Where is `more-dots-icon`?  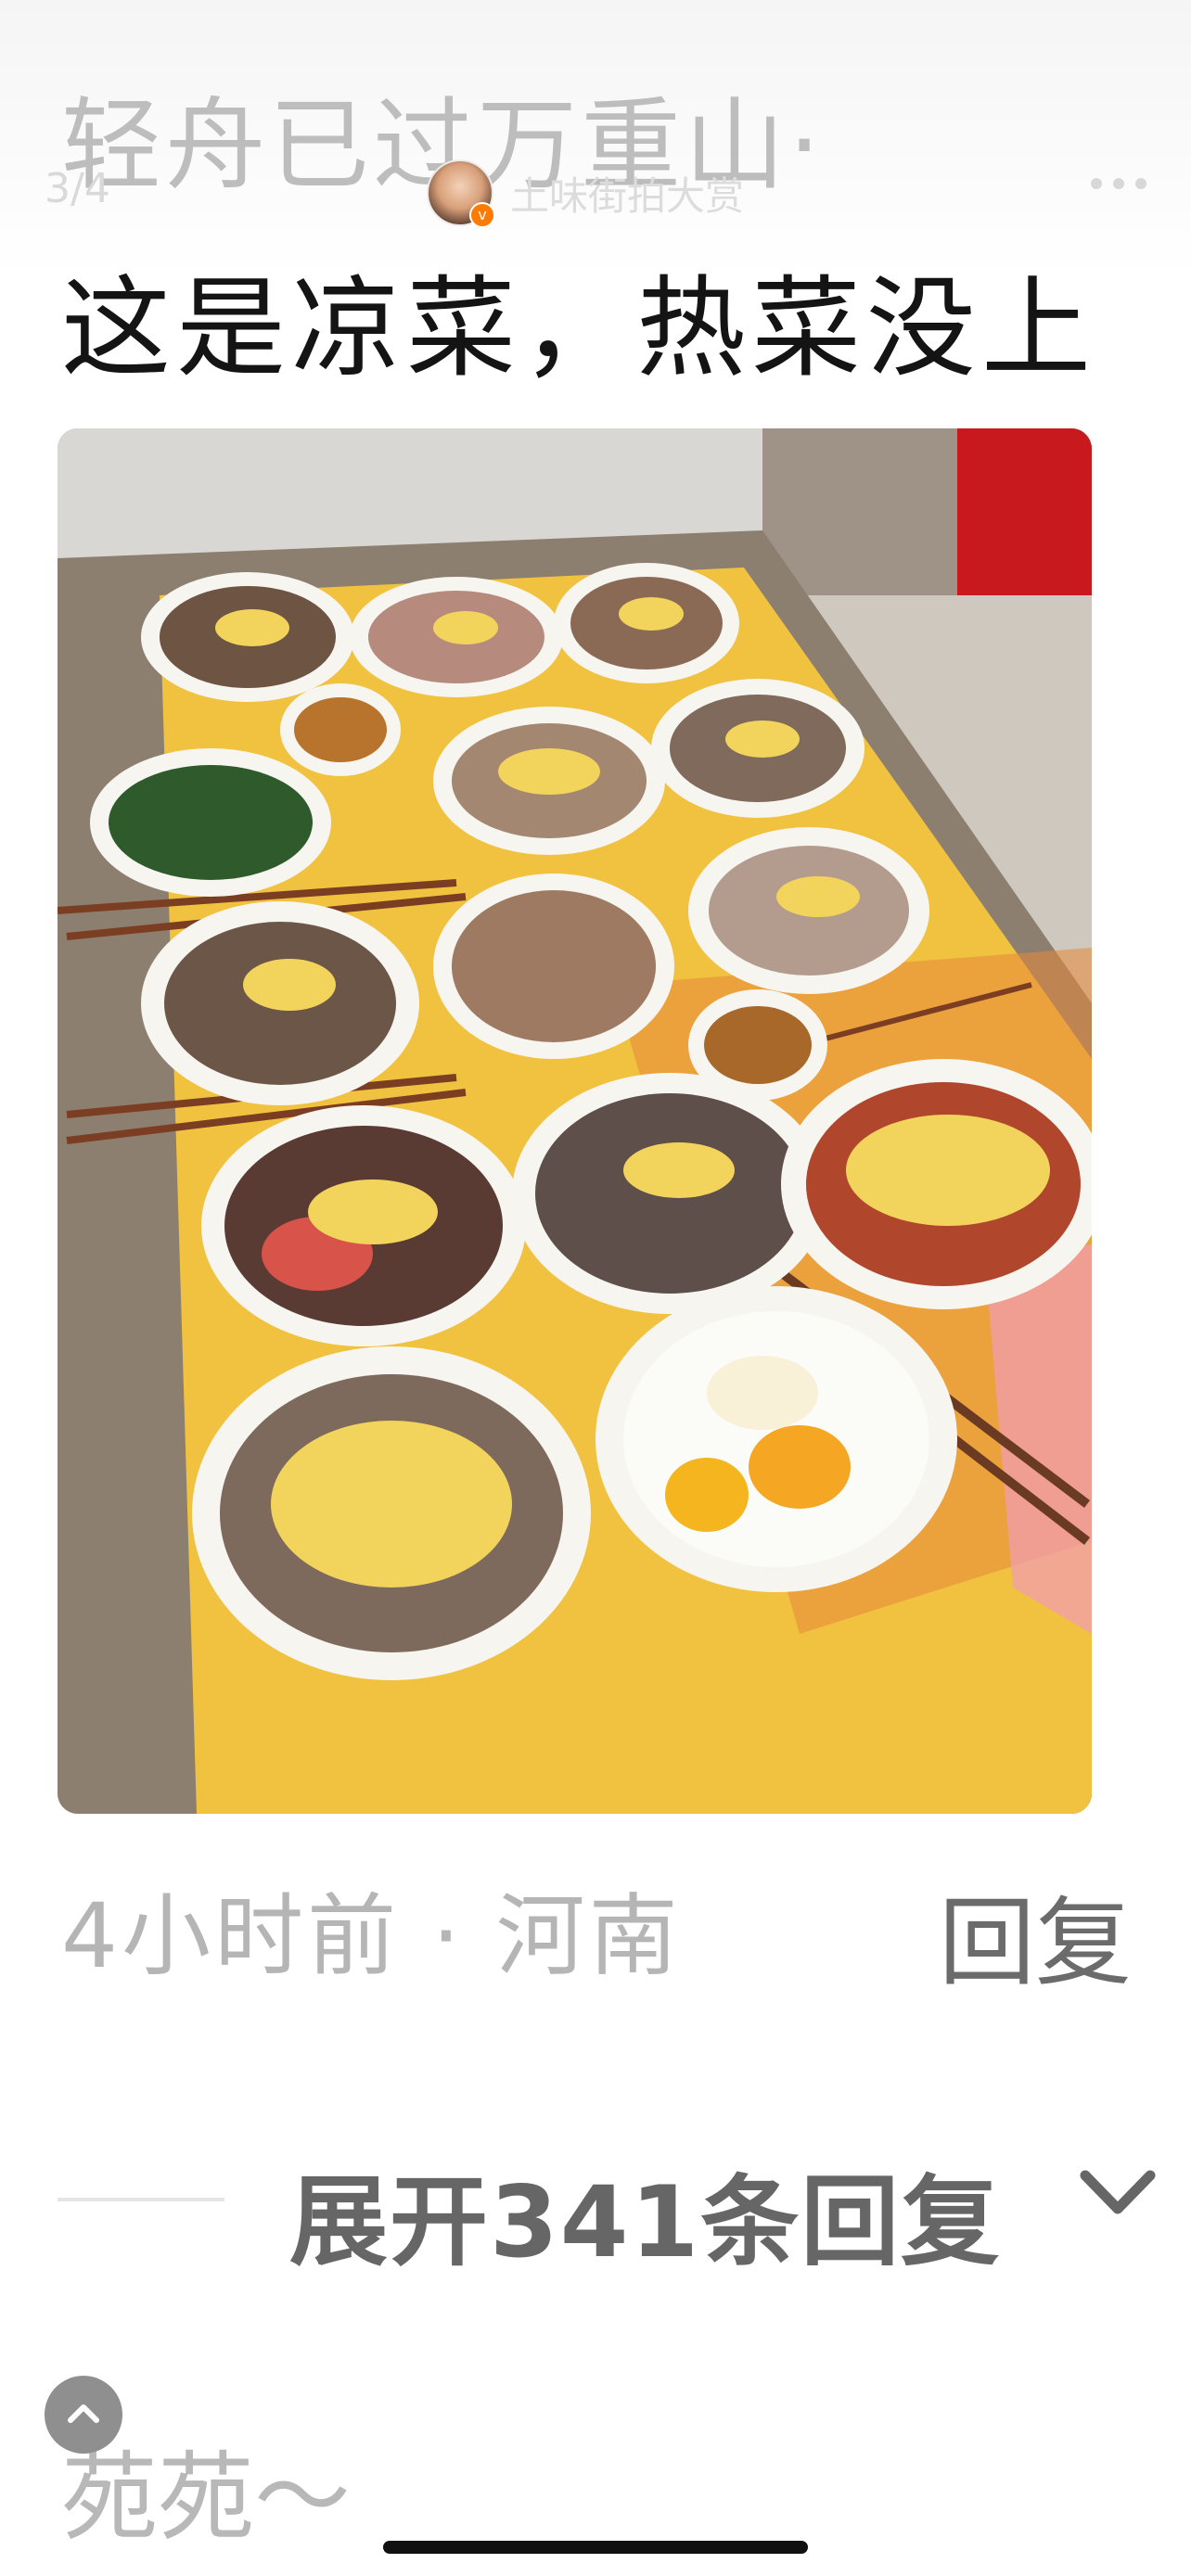 more-dots-icon is located at coordinates (1118, 183).